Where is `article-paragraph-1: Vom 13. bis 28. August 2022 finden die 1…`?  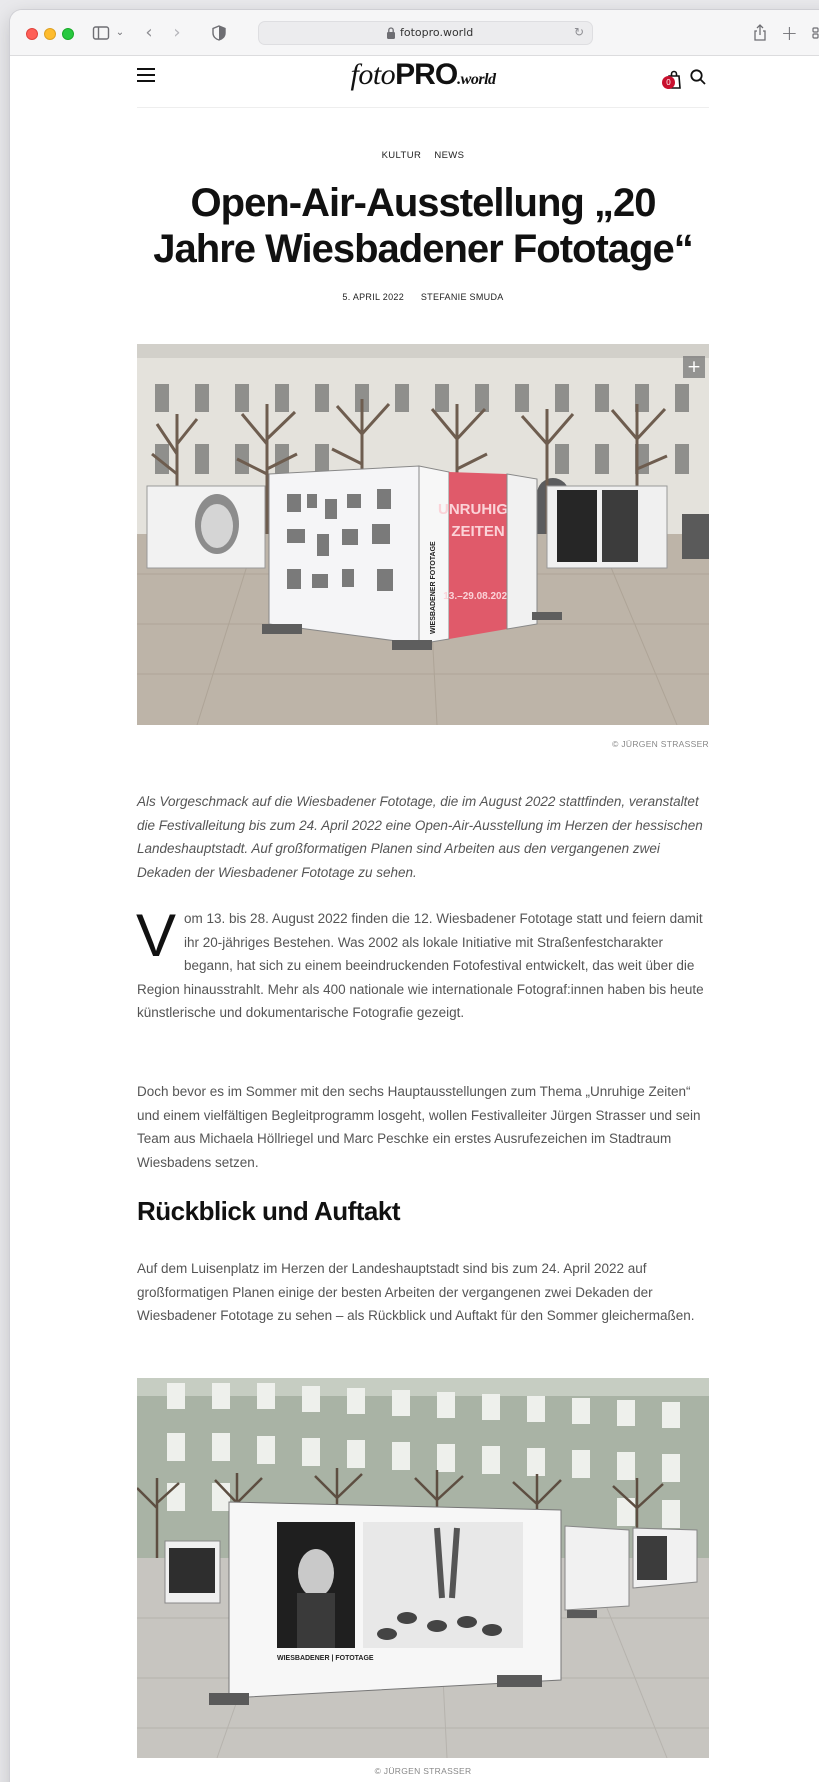 article-paragraph-1: Vom 13. bis 28. August 2022 finden die 1… is located at coordinates (422, 963).